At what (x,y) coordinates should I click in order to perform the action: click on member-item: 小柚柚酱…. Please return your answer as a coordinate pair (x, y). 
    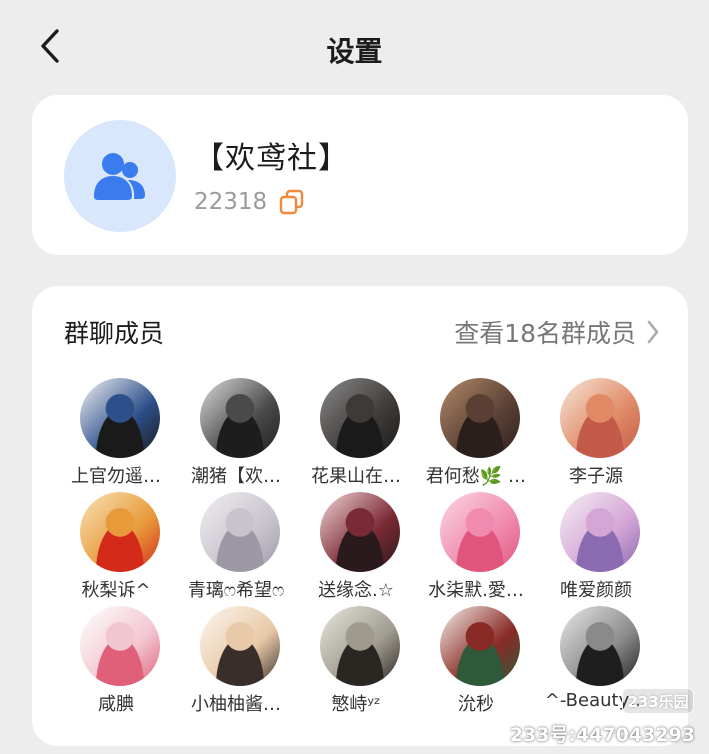
    Looking at the image, I should click on (236, 658).